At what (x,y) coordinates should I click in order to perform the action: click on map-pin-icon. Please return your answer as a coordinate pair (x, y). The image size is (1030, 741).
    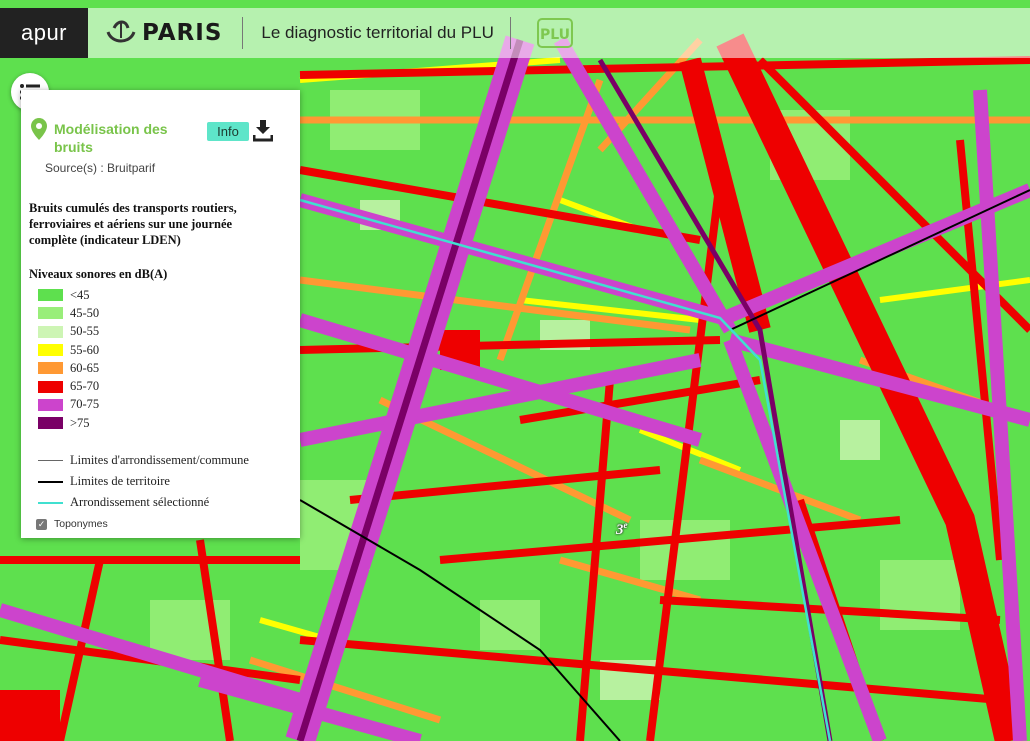
    Looking at the image, I should click on (39, 129).